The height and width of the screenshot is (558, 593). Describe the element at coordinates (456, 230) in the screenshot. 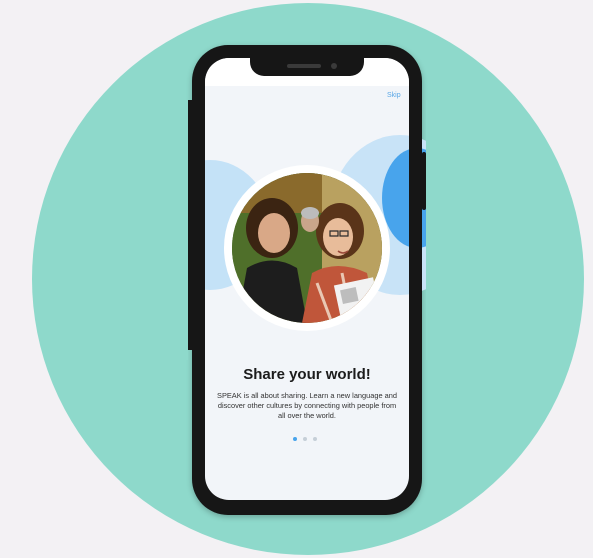

I see `circle-mask-right` at that location.